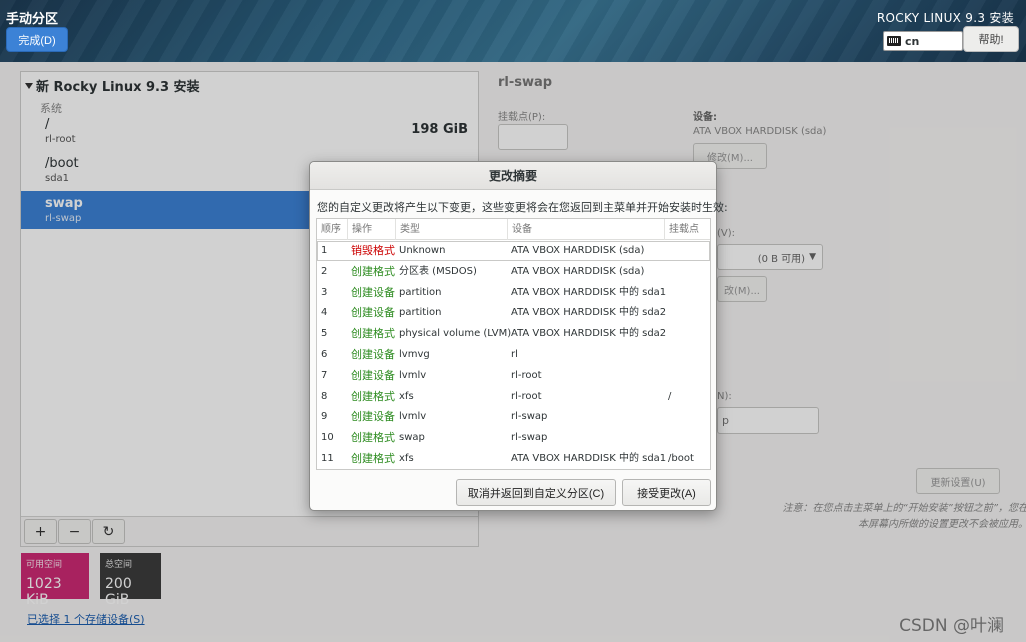  I want to click on row-type: Unknown, so click(422, 250).